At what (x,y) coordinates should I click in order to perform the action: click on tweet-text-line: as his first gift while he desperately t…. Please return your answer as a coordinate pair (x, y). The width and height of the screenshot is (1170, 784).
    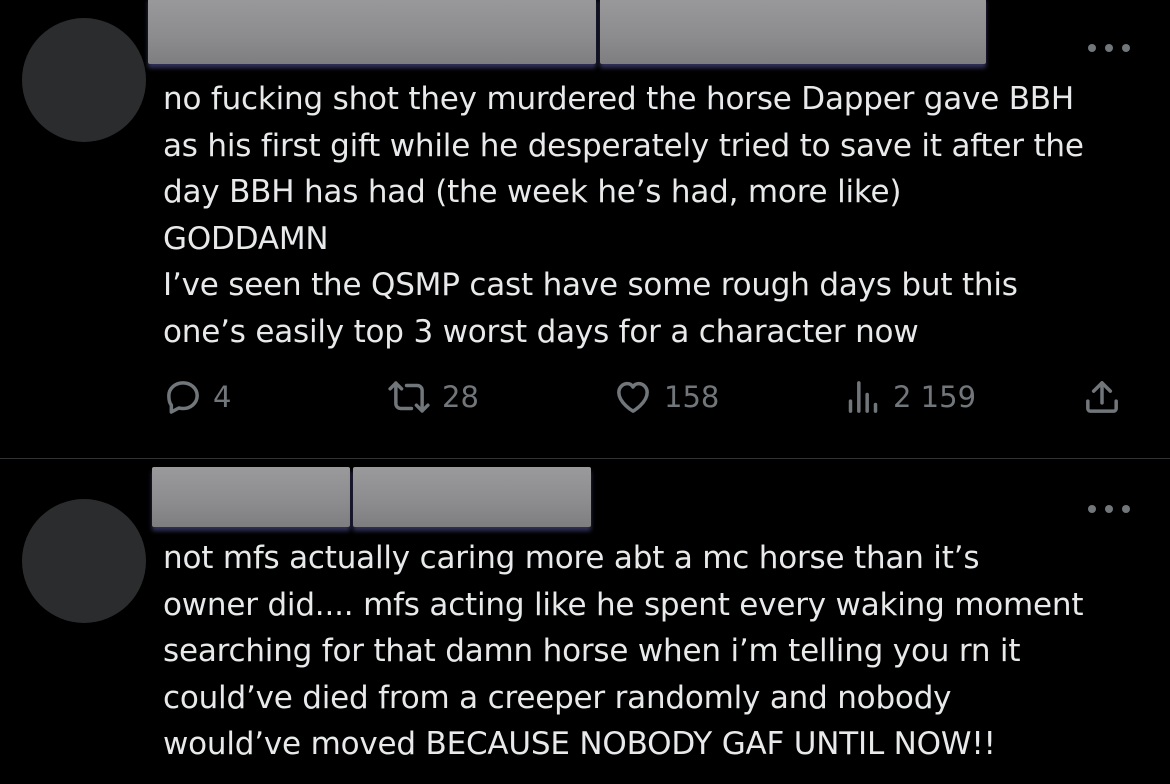
    Looking at the image, I should click on (623, 145).